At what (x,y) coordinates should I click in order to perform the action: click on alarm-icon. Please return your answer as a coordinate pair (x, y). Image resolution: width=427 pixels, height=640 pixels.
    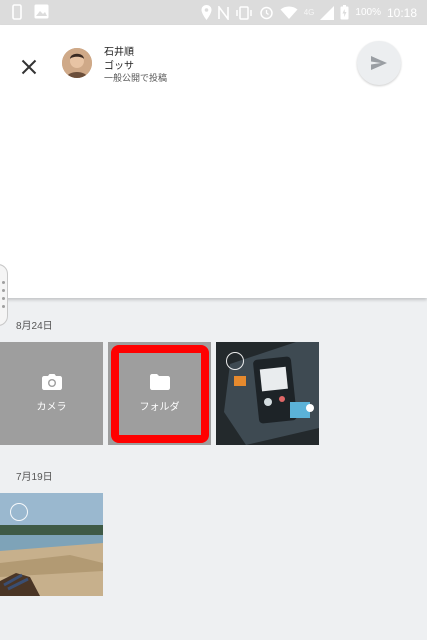
    Looking at the image, I should click on (266, 13).